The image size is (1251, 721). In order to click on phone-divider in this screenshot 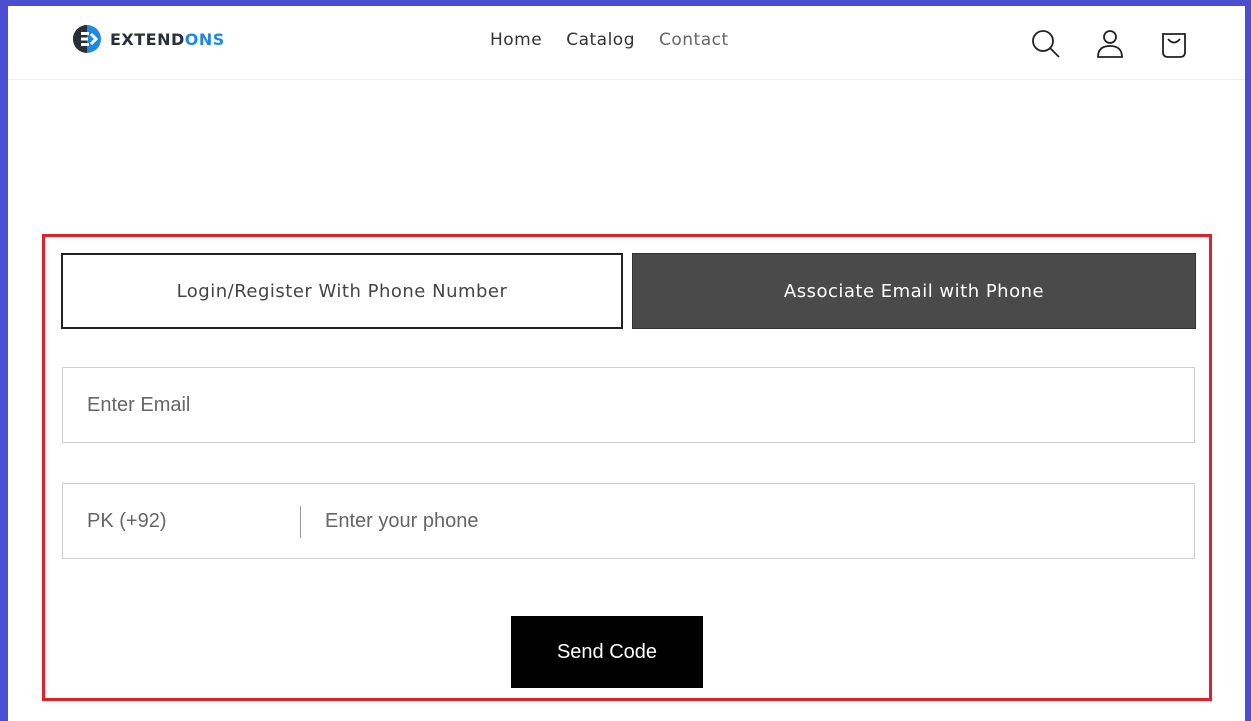, I will do `click(300, 522)`.